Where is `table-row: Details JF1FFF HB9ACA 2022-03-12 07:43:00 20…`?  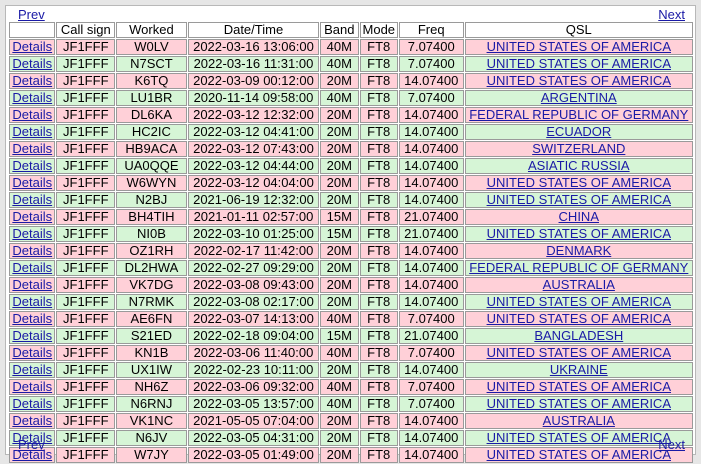
table-row: Details JF1FFF HB9ACA 2022-03-12 07:43:00 20… is located at coordinates (351, 149).